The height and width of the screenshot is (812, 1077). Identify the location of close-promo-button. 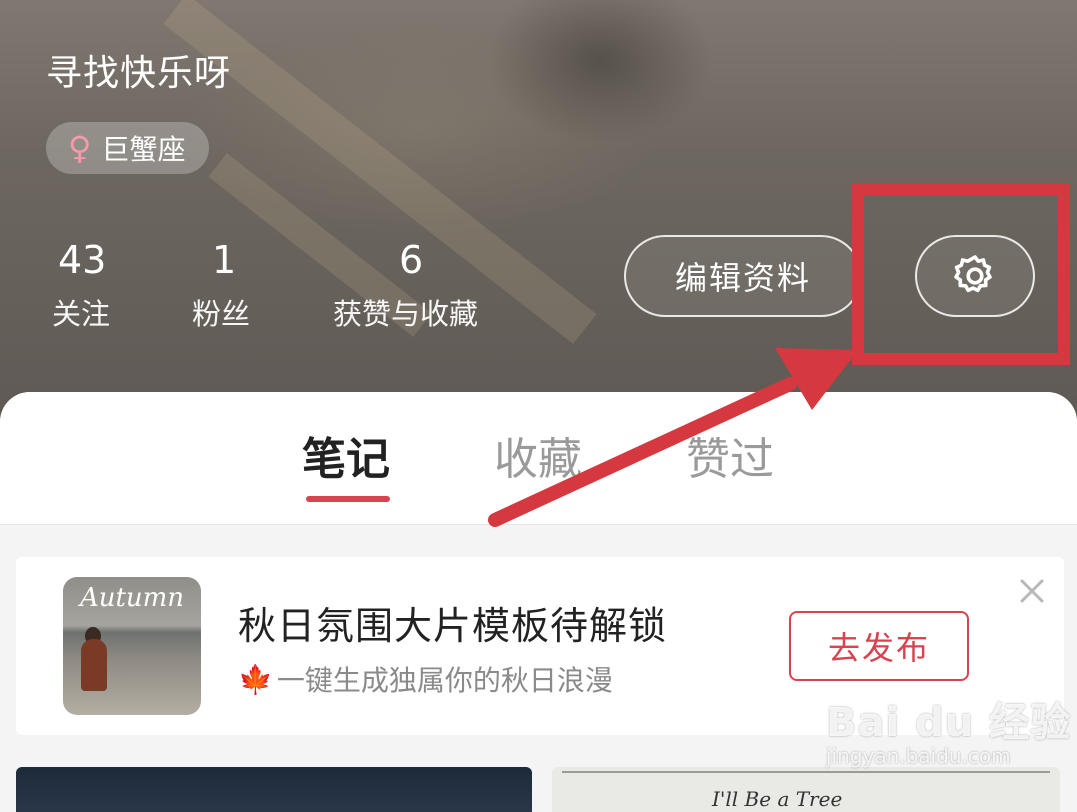
(1032, 591).